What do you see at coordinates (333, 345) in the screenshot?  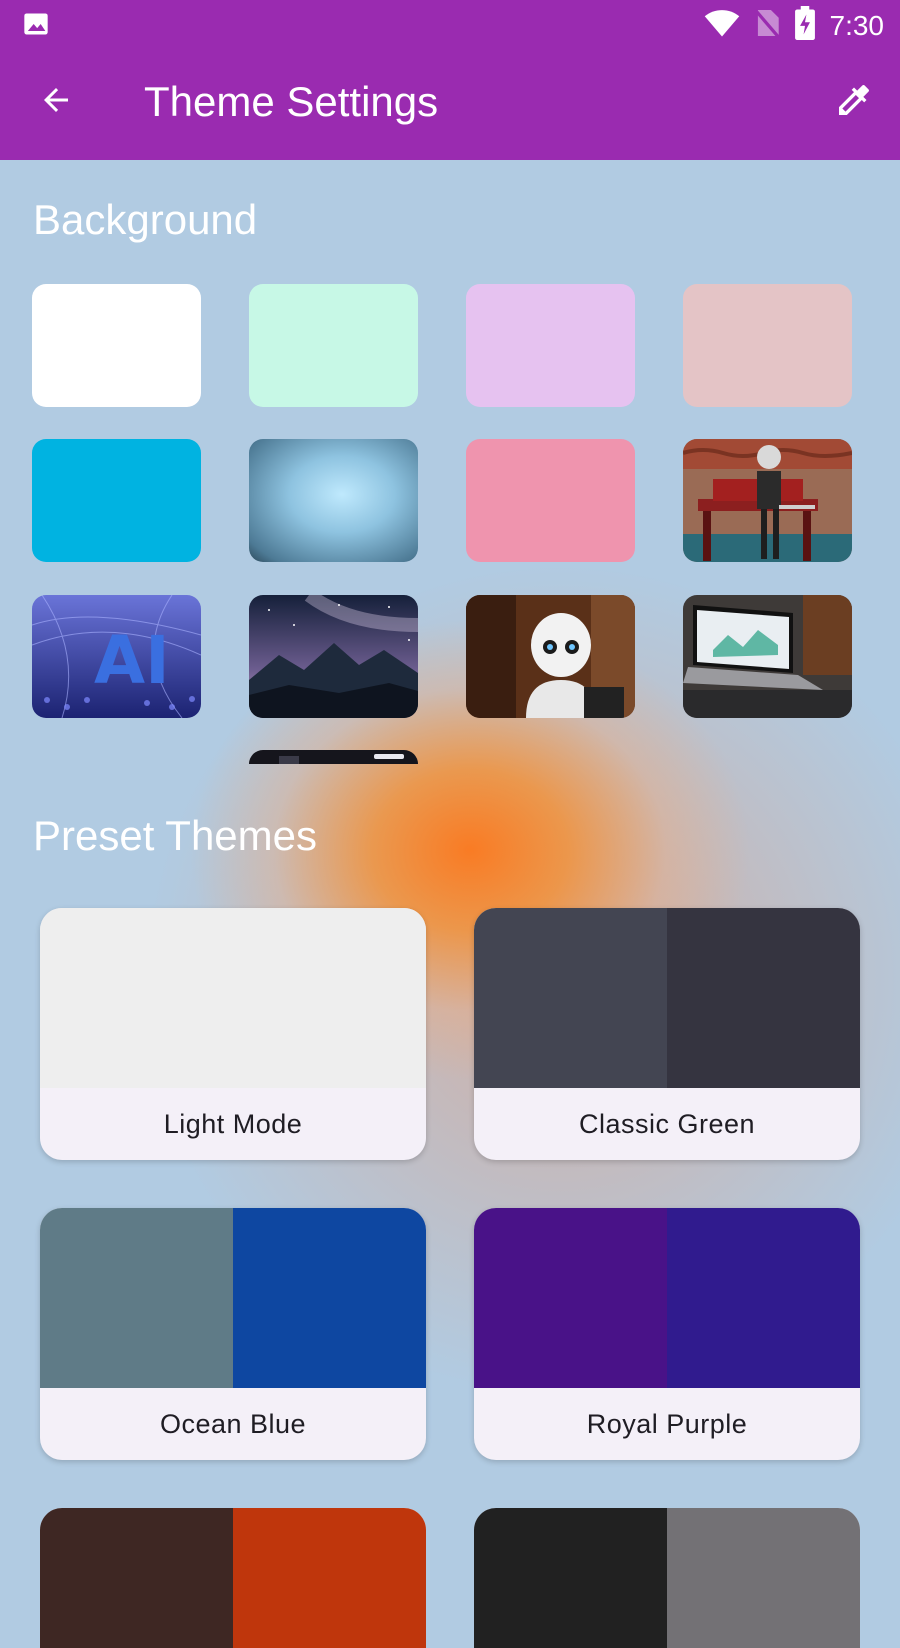 I see `background-swatch-mint` at bounding box center [333, 345].